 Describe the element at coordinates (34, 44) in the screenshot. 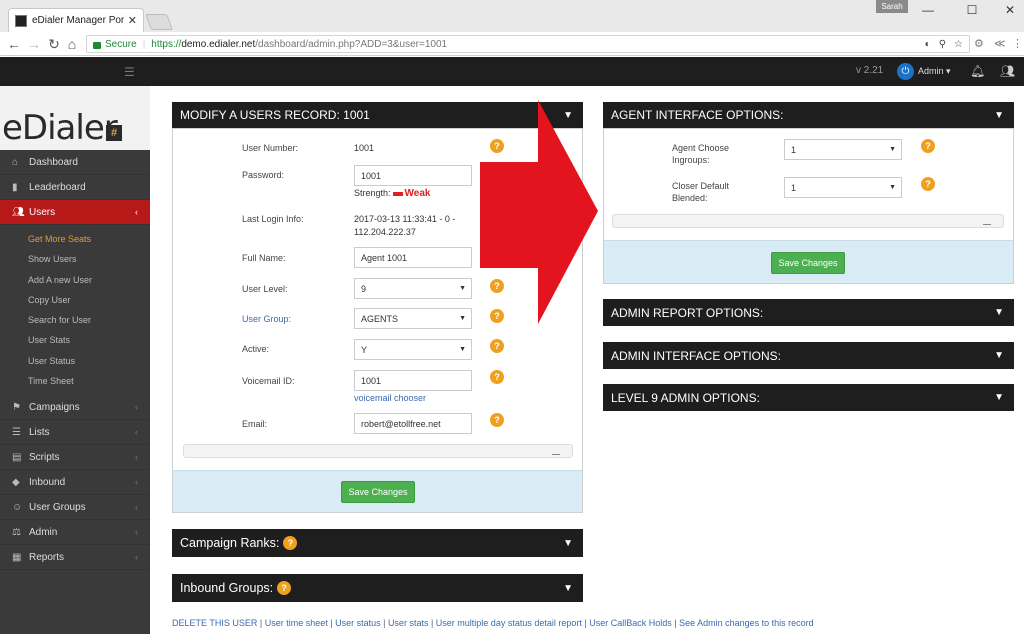

I see `forward-icon: →` at that location.